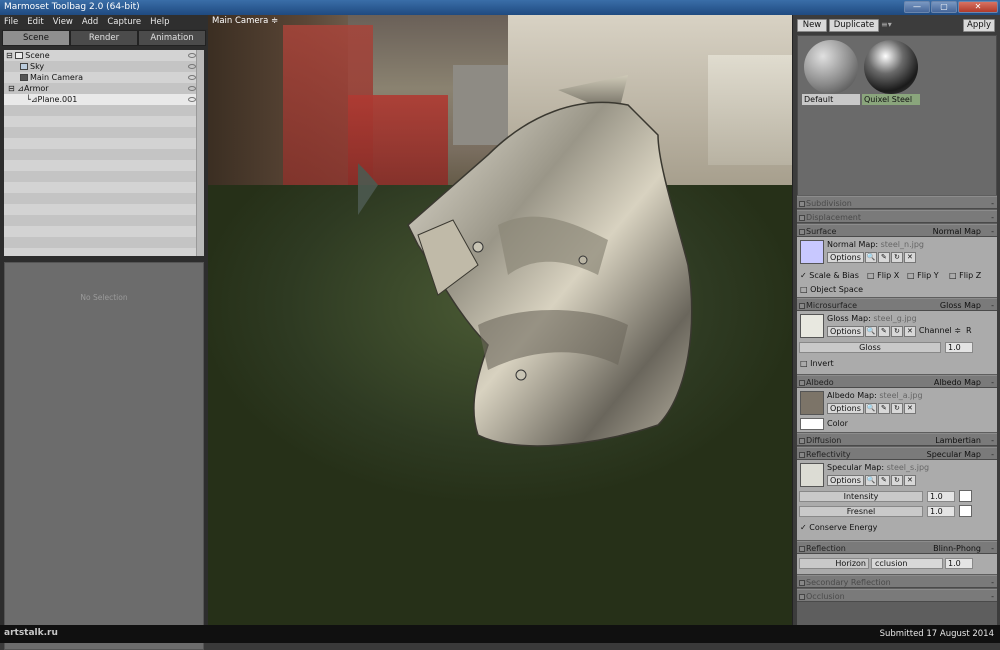 This screenshot has height=650, width=1000. What do you see at coordinates (965, 496) in the screenshot?
I see `intensity-color-swatch` at bounding box center [965, 496].